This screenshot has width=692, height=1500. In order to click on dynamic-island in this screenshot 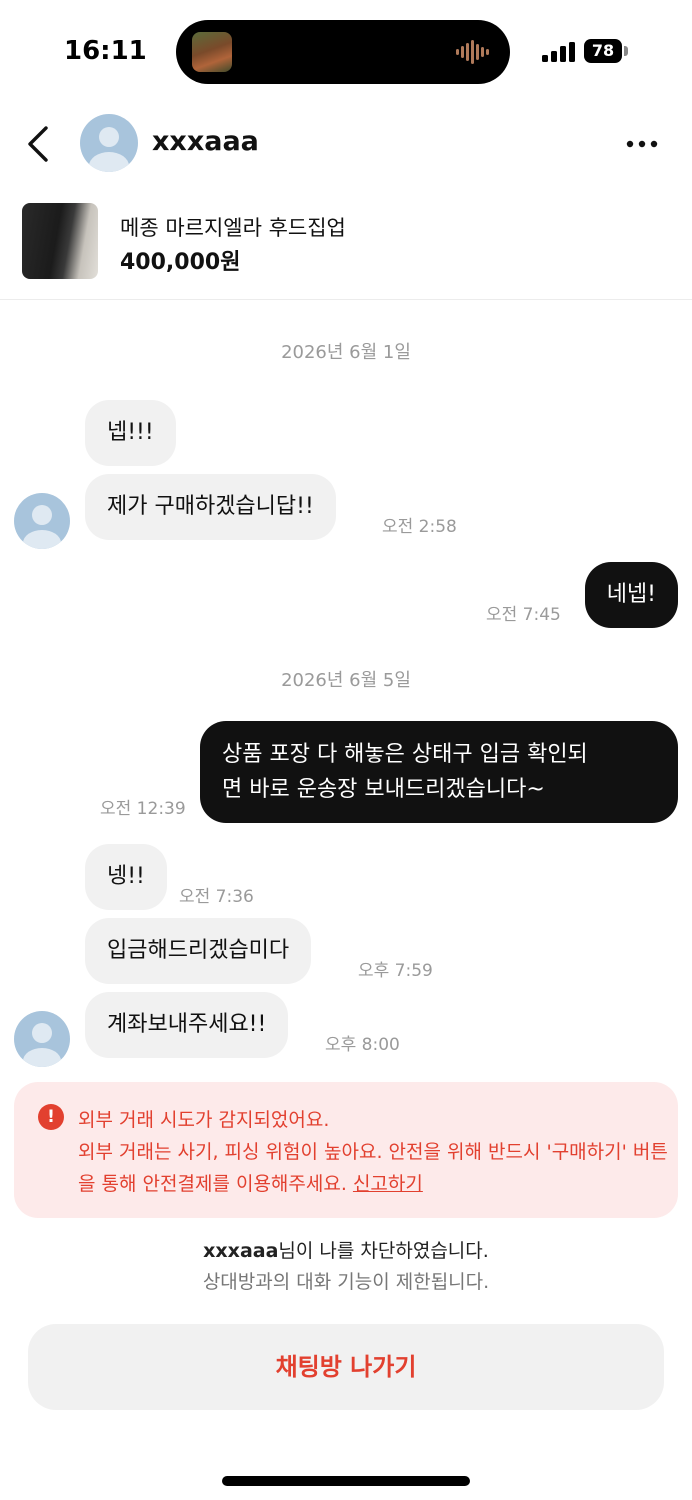, I will do `click(343, 52)`.